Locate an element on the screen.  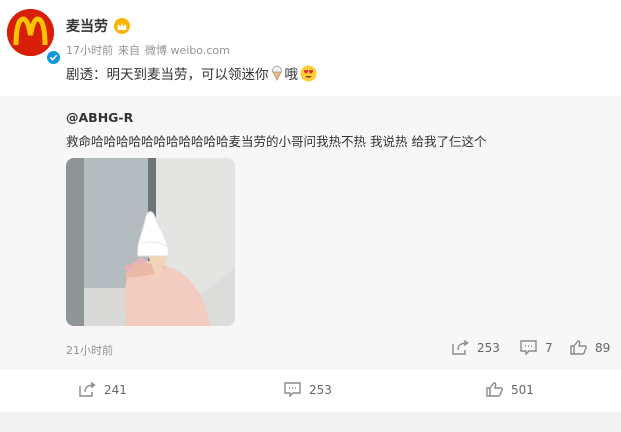
post-source-prefix: 来自 is located at coordinates (129, 50).